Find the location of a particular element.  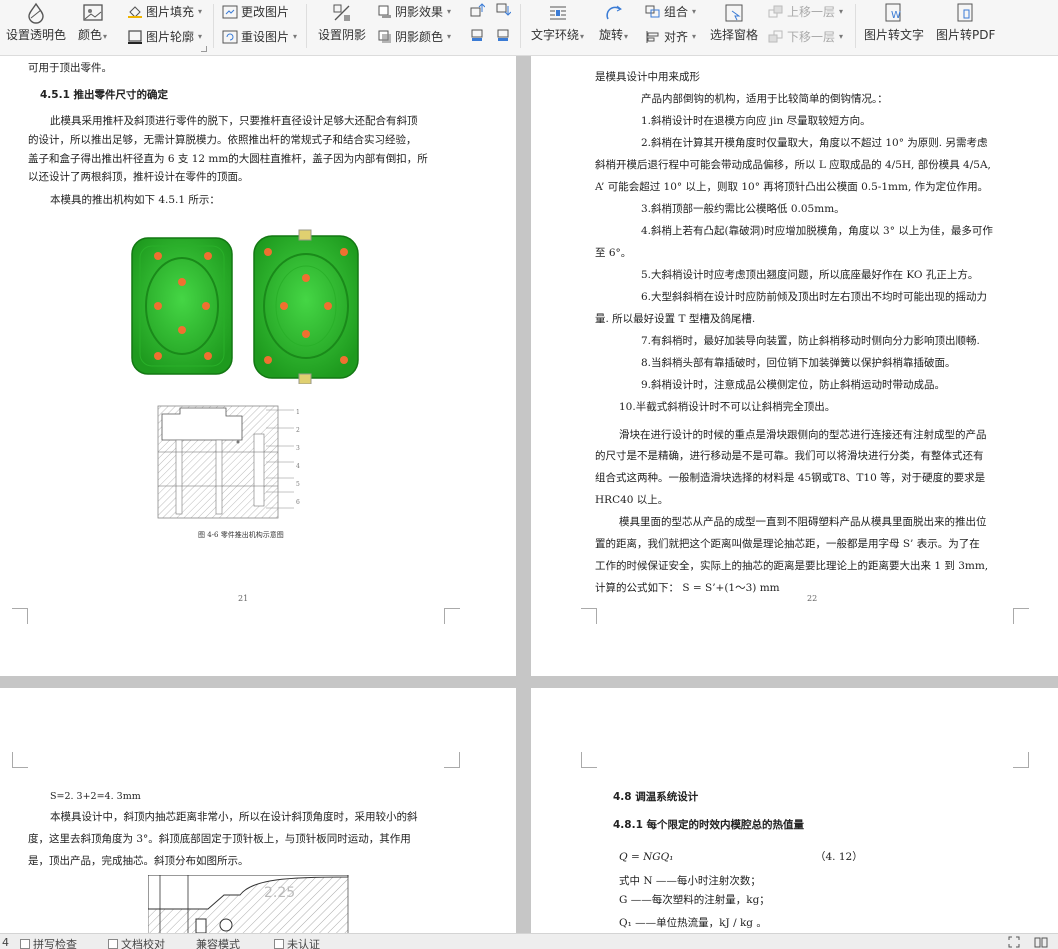

section-heading: 4.5.1 推出零件尺寸的确定 is located at coordinates (104, 95).